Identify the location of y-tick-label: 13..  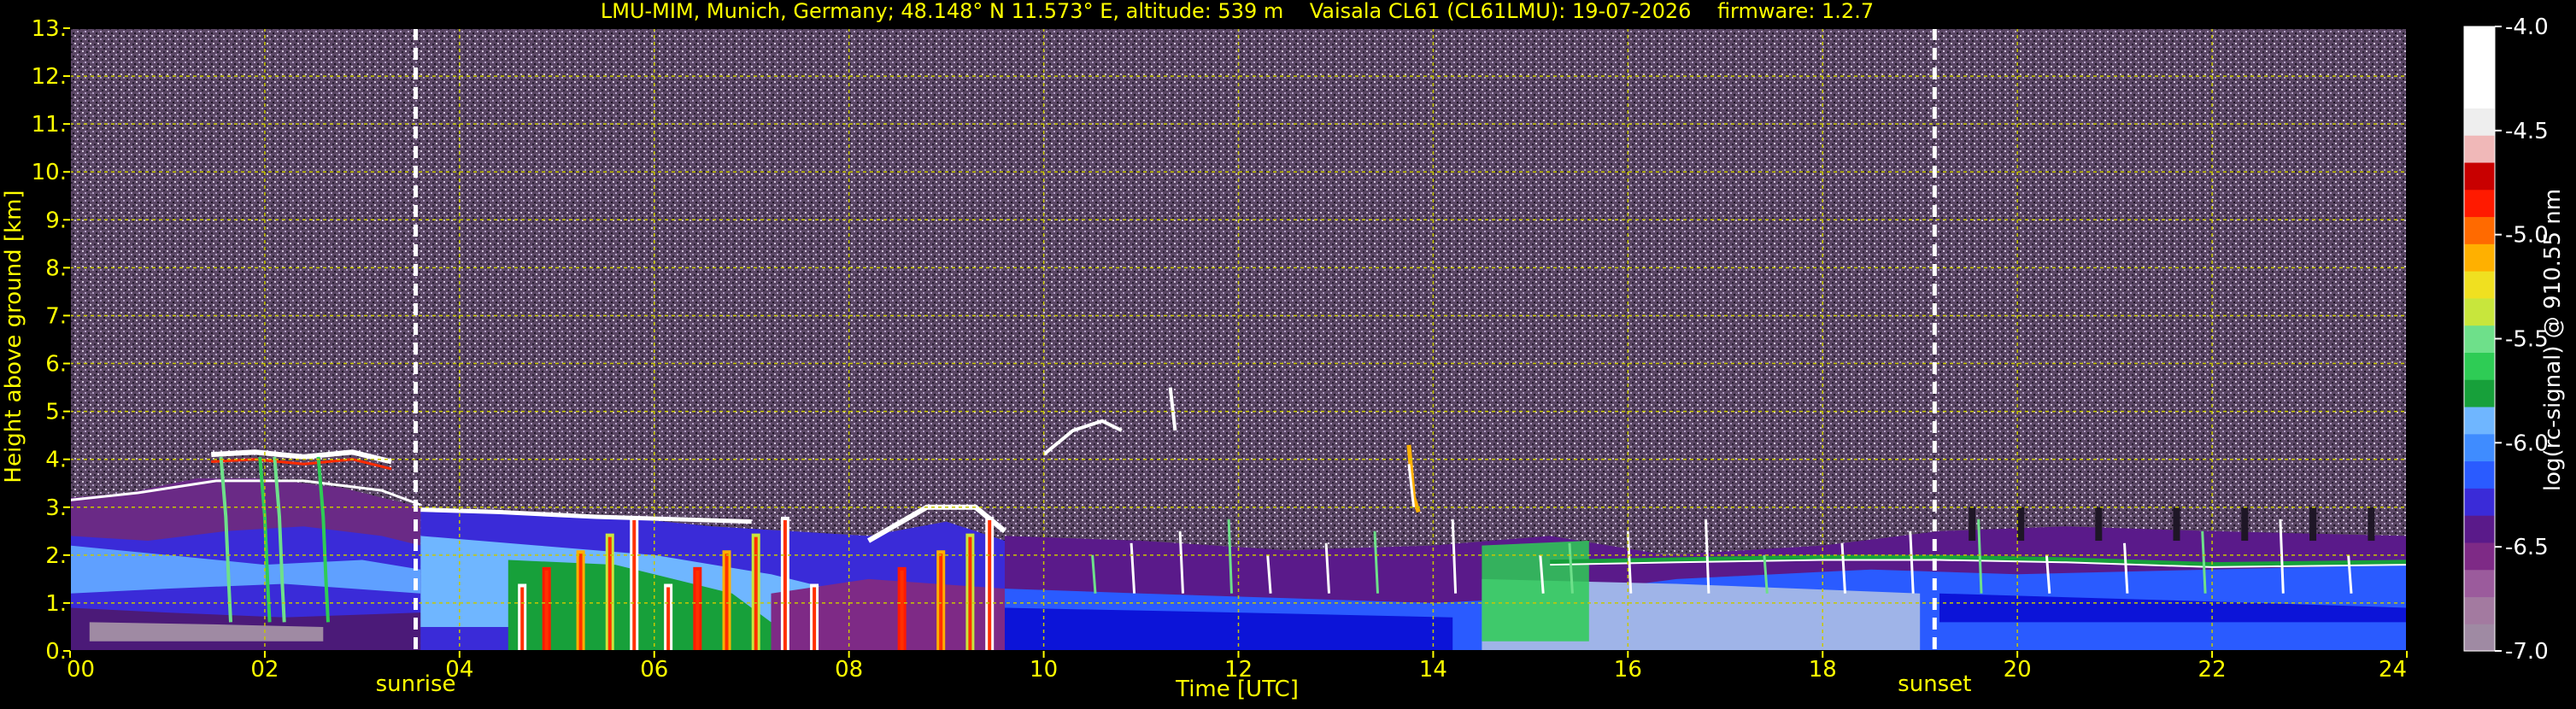
(49, 29).